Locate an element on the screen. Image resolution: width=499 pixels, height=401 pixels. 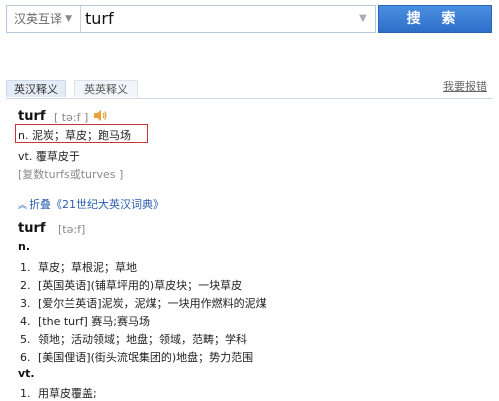
sense-item: 4. [the turf] 赛马;赛马场 is located at coordinates (85, 321).